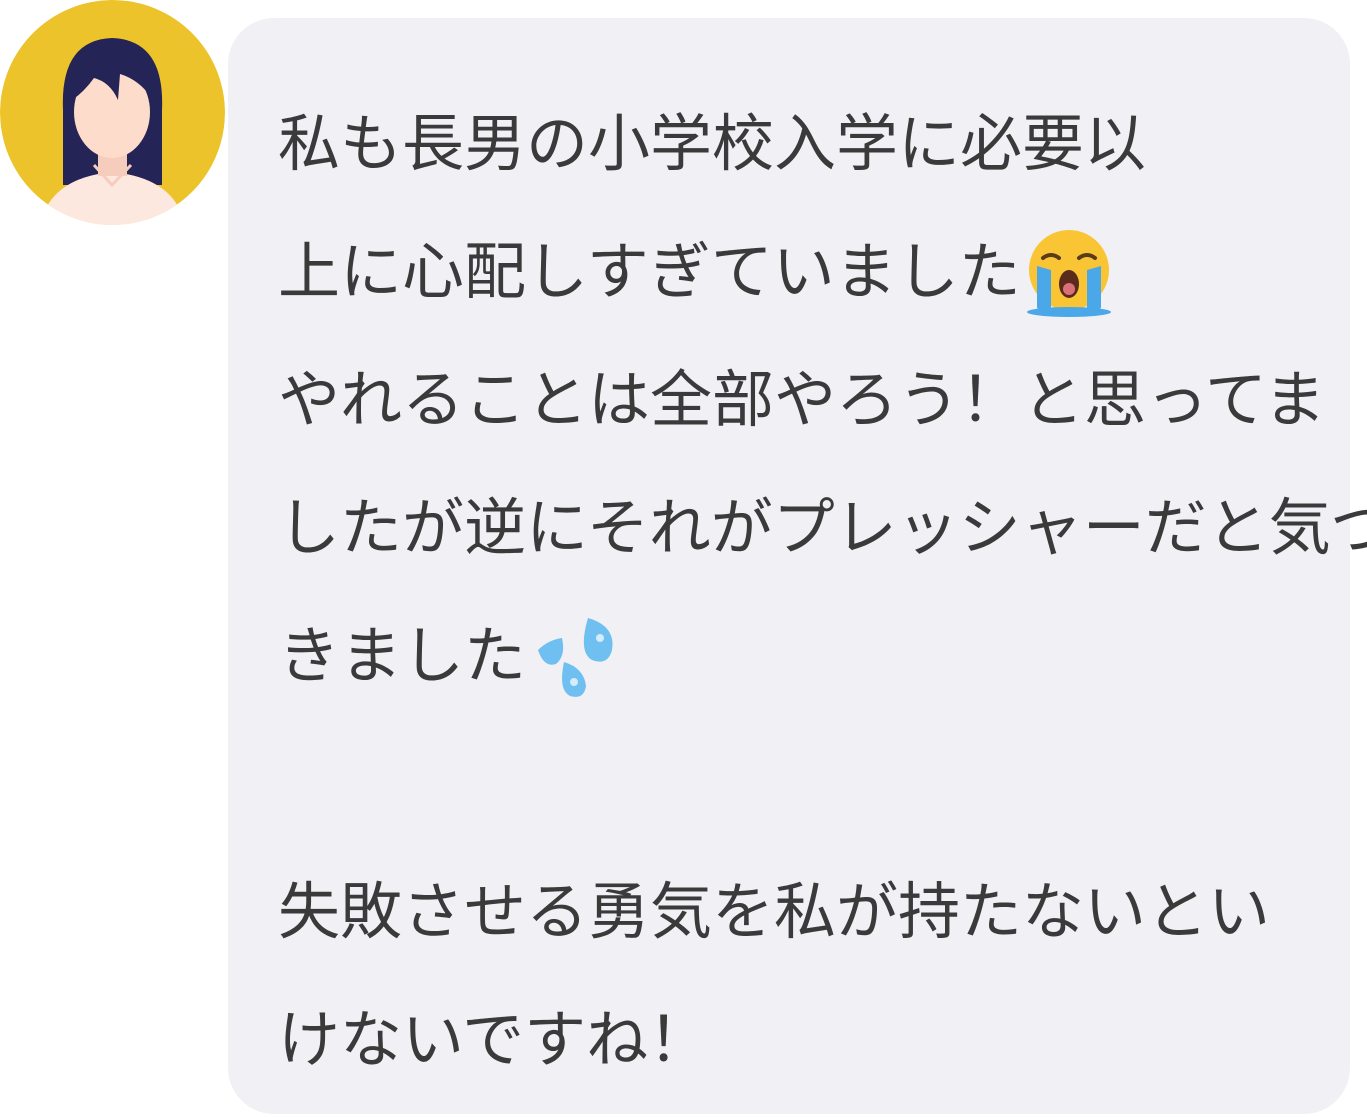 The height and width of the screenshot is (1117, 1367). I want to click on avatar, so click(112, 112).